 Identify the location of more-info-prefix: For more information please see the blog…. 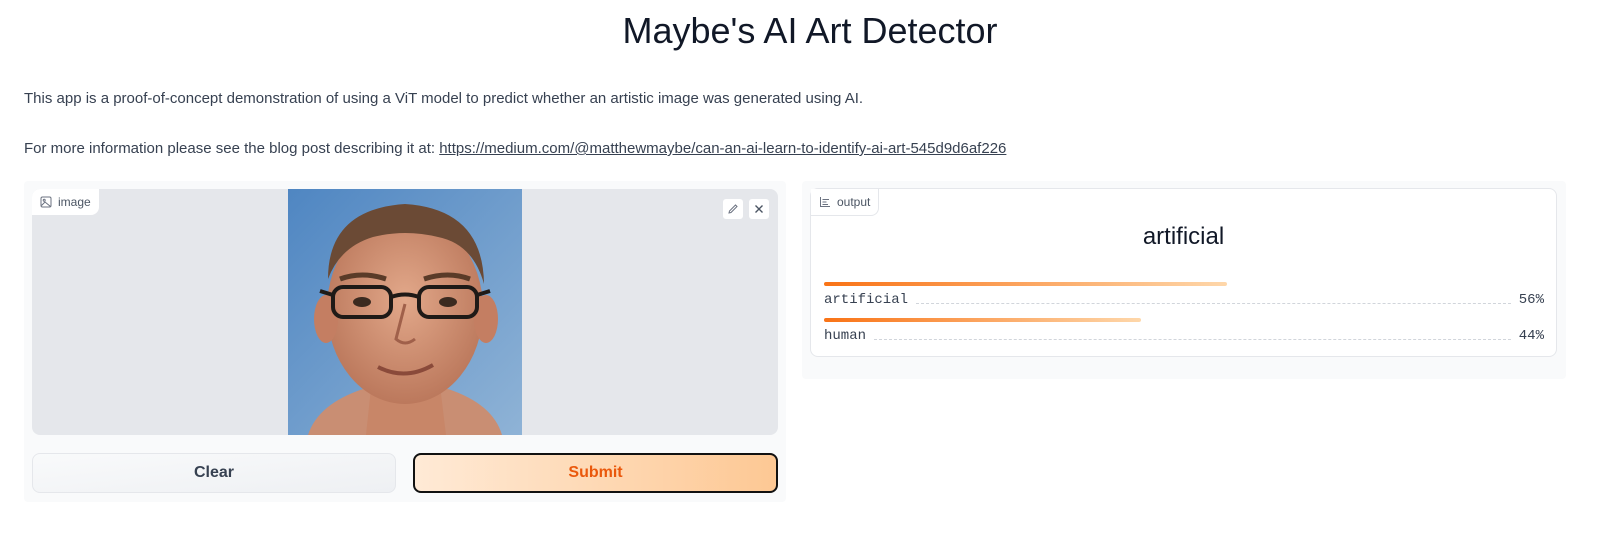
(232, 148).